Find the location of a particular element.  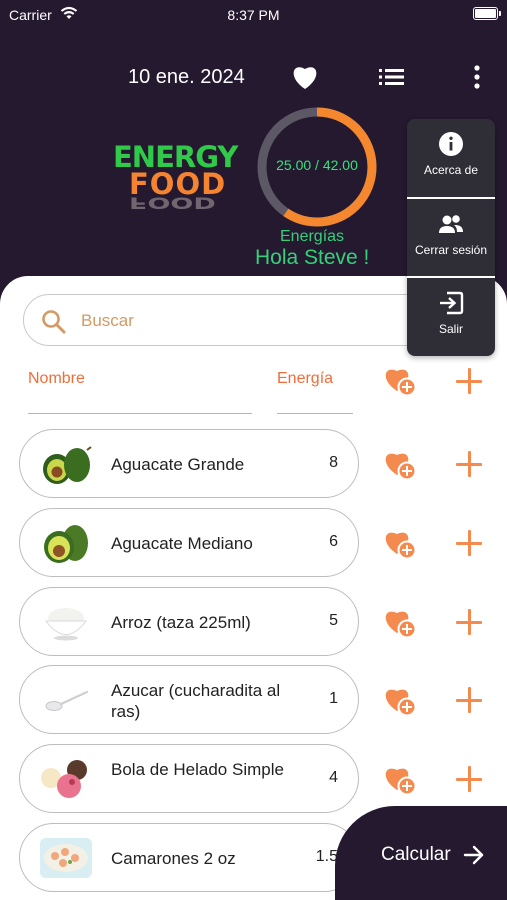

column-energy-label: Energía is located at coordinates (305, 378).